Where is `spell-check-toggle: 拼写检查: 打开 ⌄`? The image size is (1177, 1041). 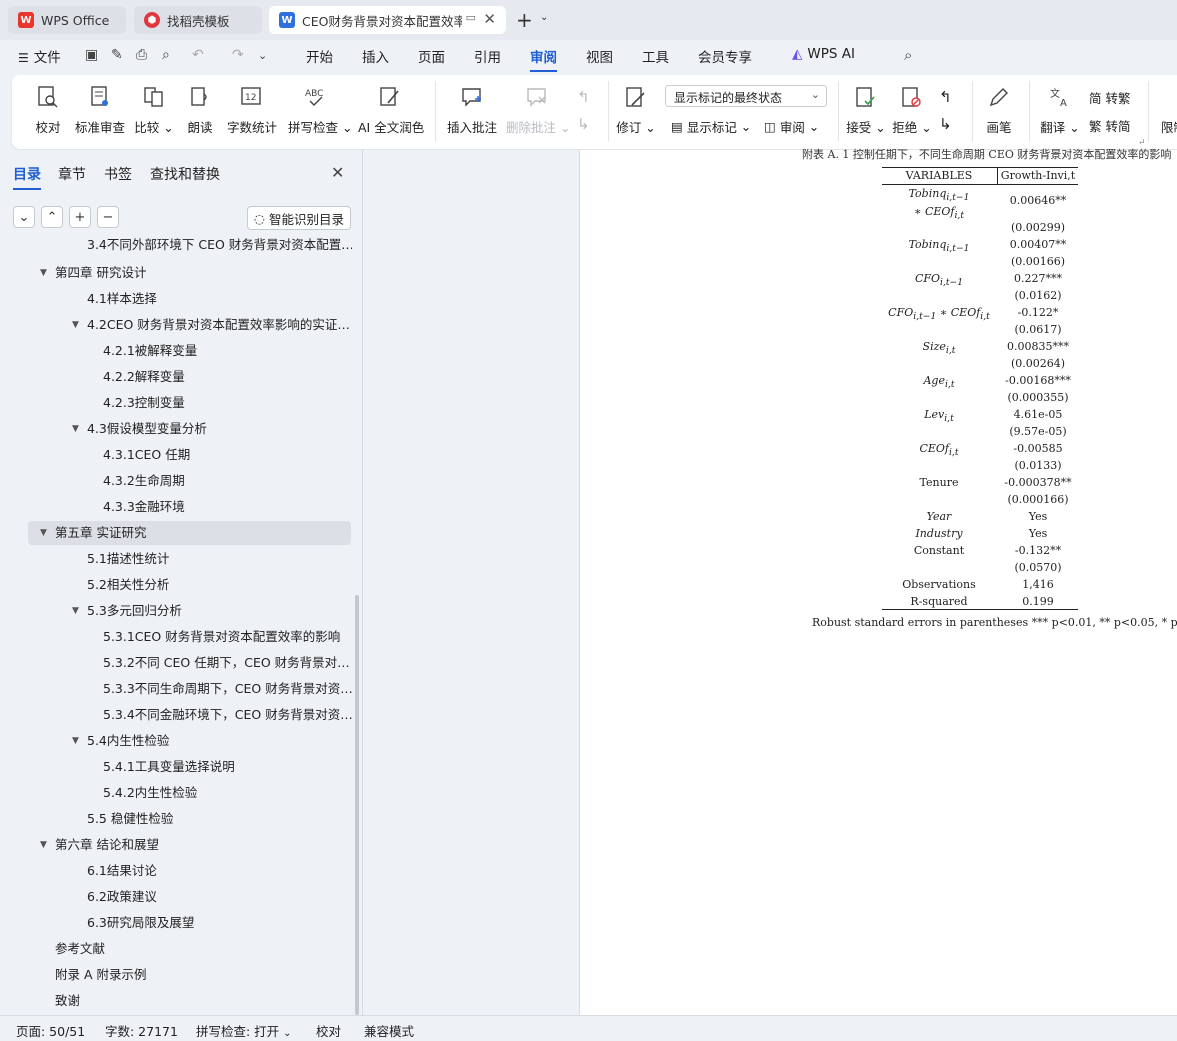
spell-check-toggle: 拼写检查: 打开 ⌄ is located at coordinates (244, 1030).